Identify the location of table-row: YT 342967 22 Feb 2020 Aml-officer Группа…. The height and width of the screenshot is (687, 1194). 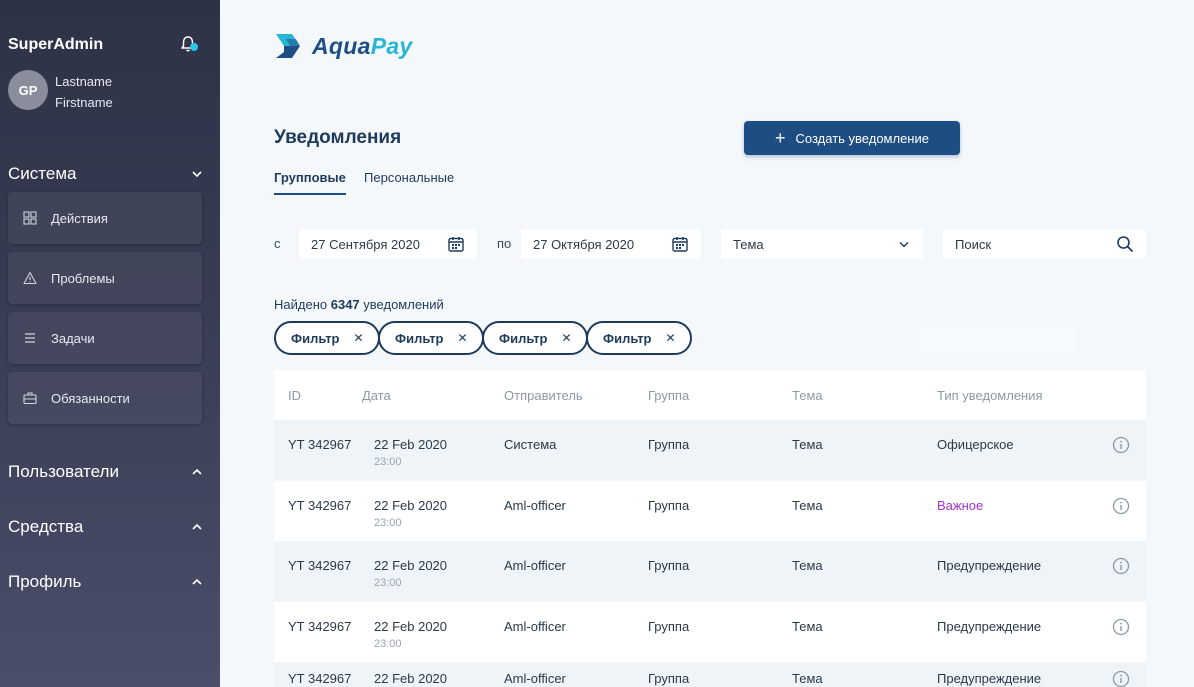
(710, 674).